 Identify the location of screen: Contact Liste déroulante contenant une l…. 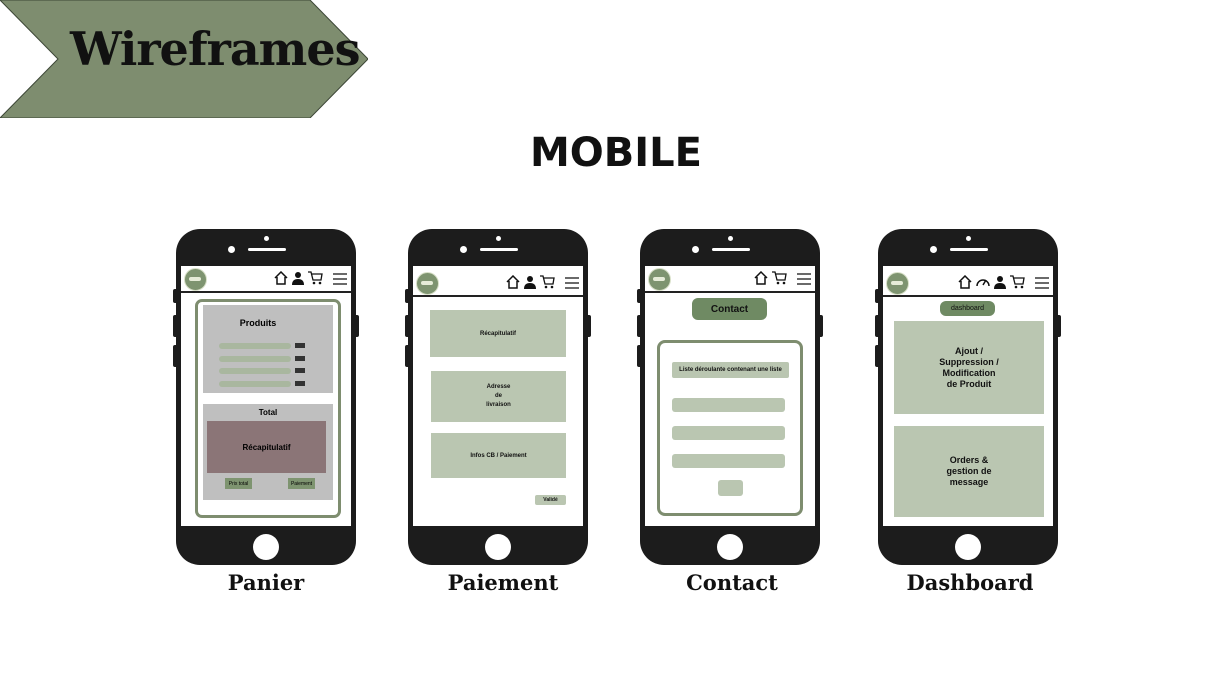
(730, 396).